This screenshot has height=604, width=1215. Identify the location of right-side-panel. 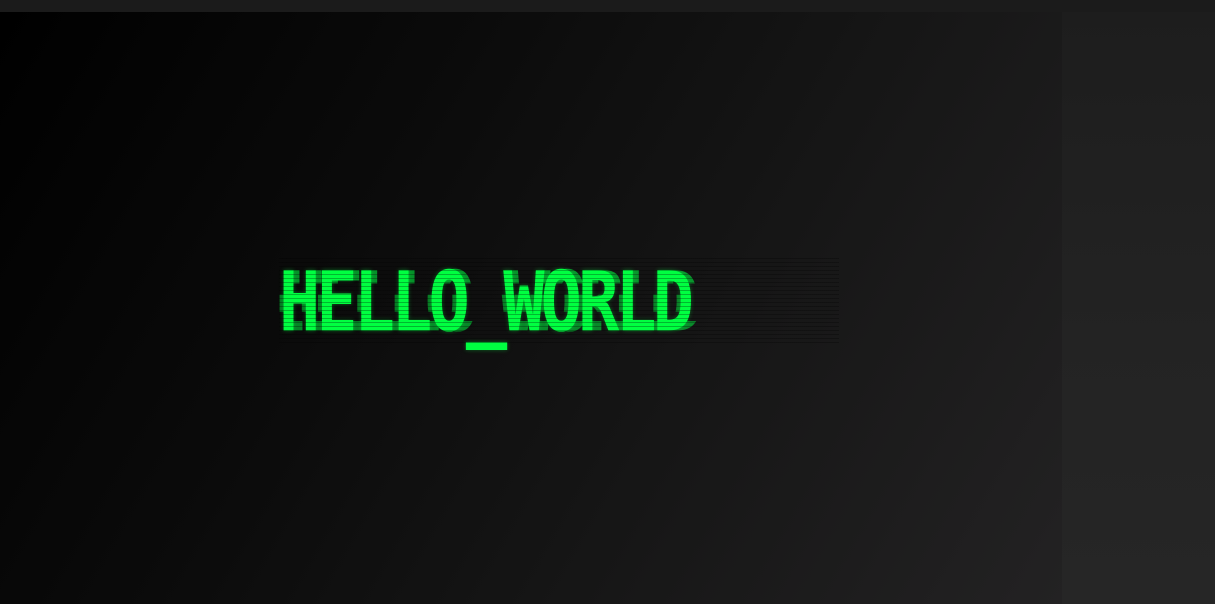
(1138, 308).